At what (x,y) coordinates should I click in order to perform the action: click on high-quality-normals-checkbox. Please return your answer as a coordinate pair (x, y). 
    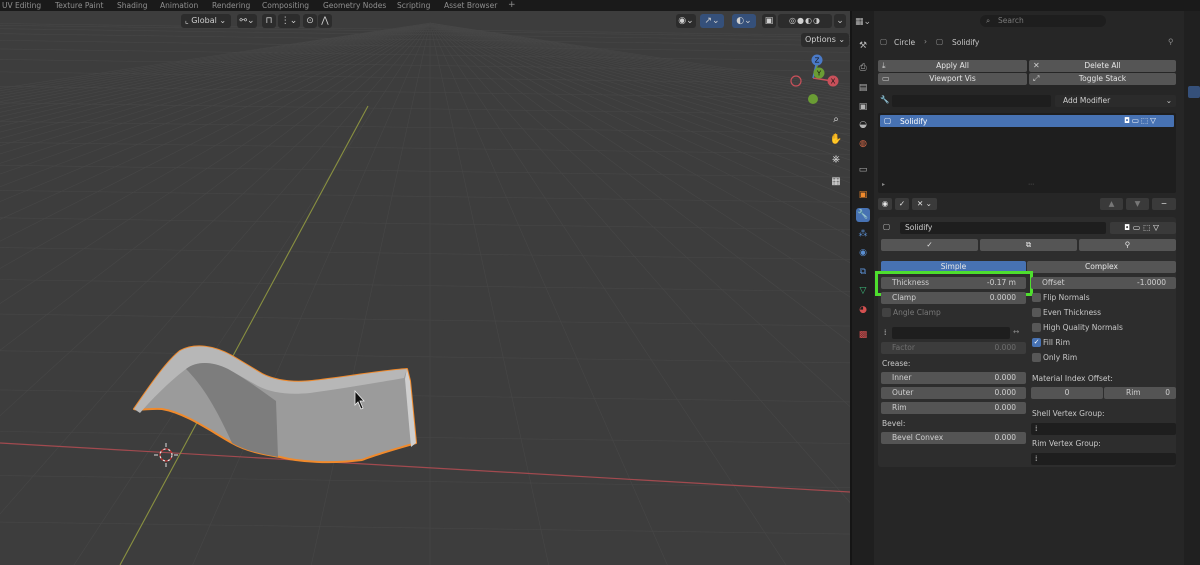
    Looking at the image, I should click on (1036, 327).